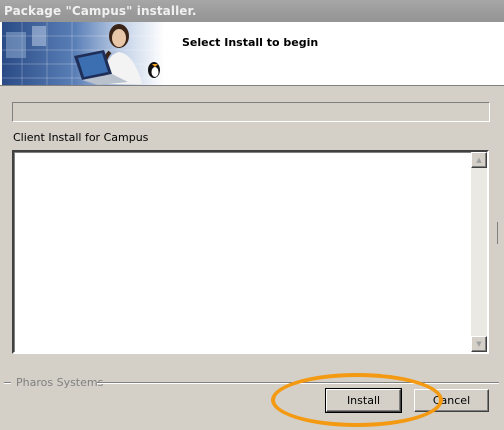 The height and width of the screenshot is (430, 504). Describe the element at coordinates (298, 383) in the screenshot. I see `footer-divider-right` at that location.